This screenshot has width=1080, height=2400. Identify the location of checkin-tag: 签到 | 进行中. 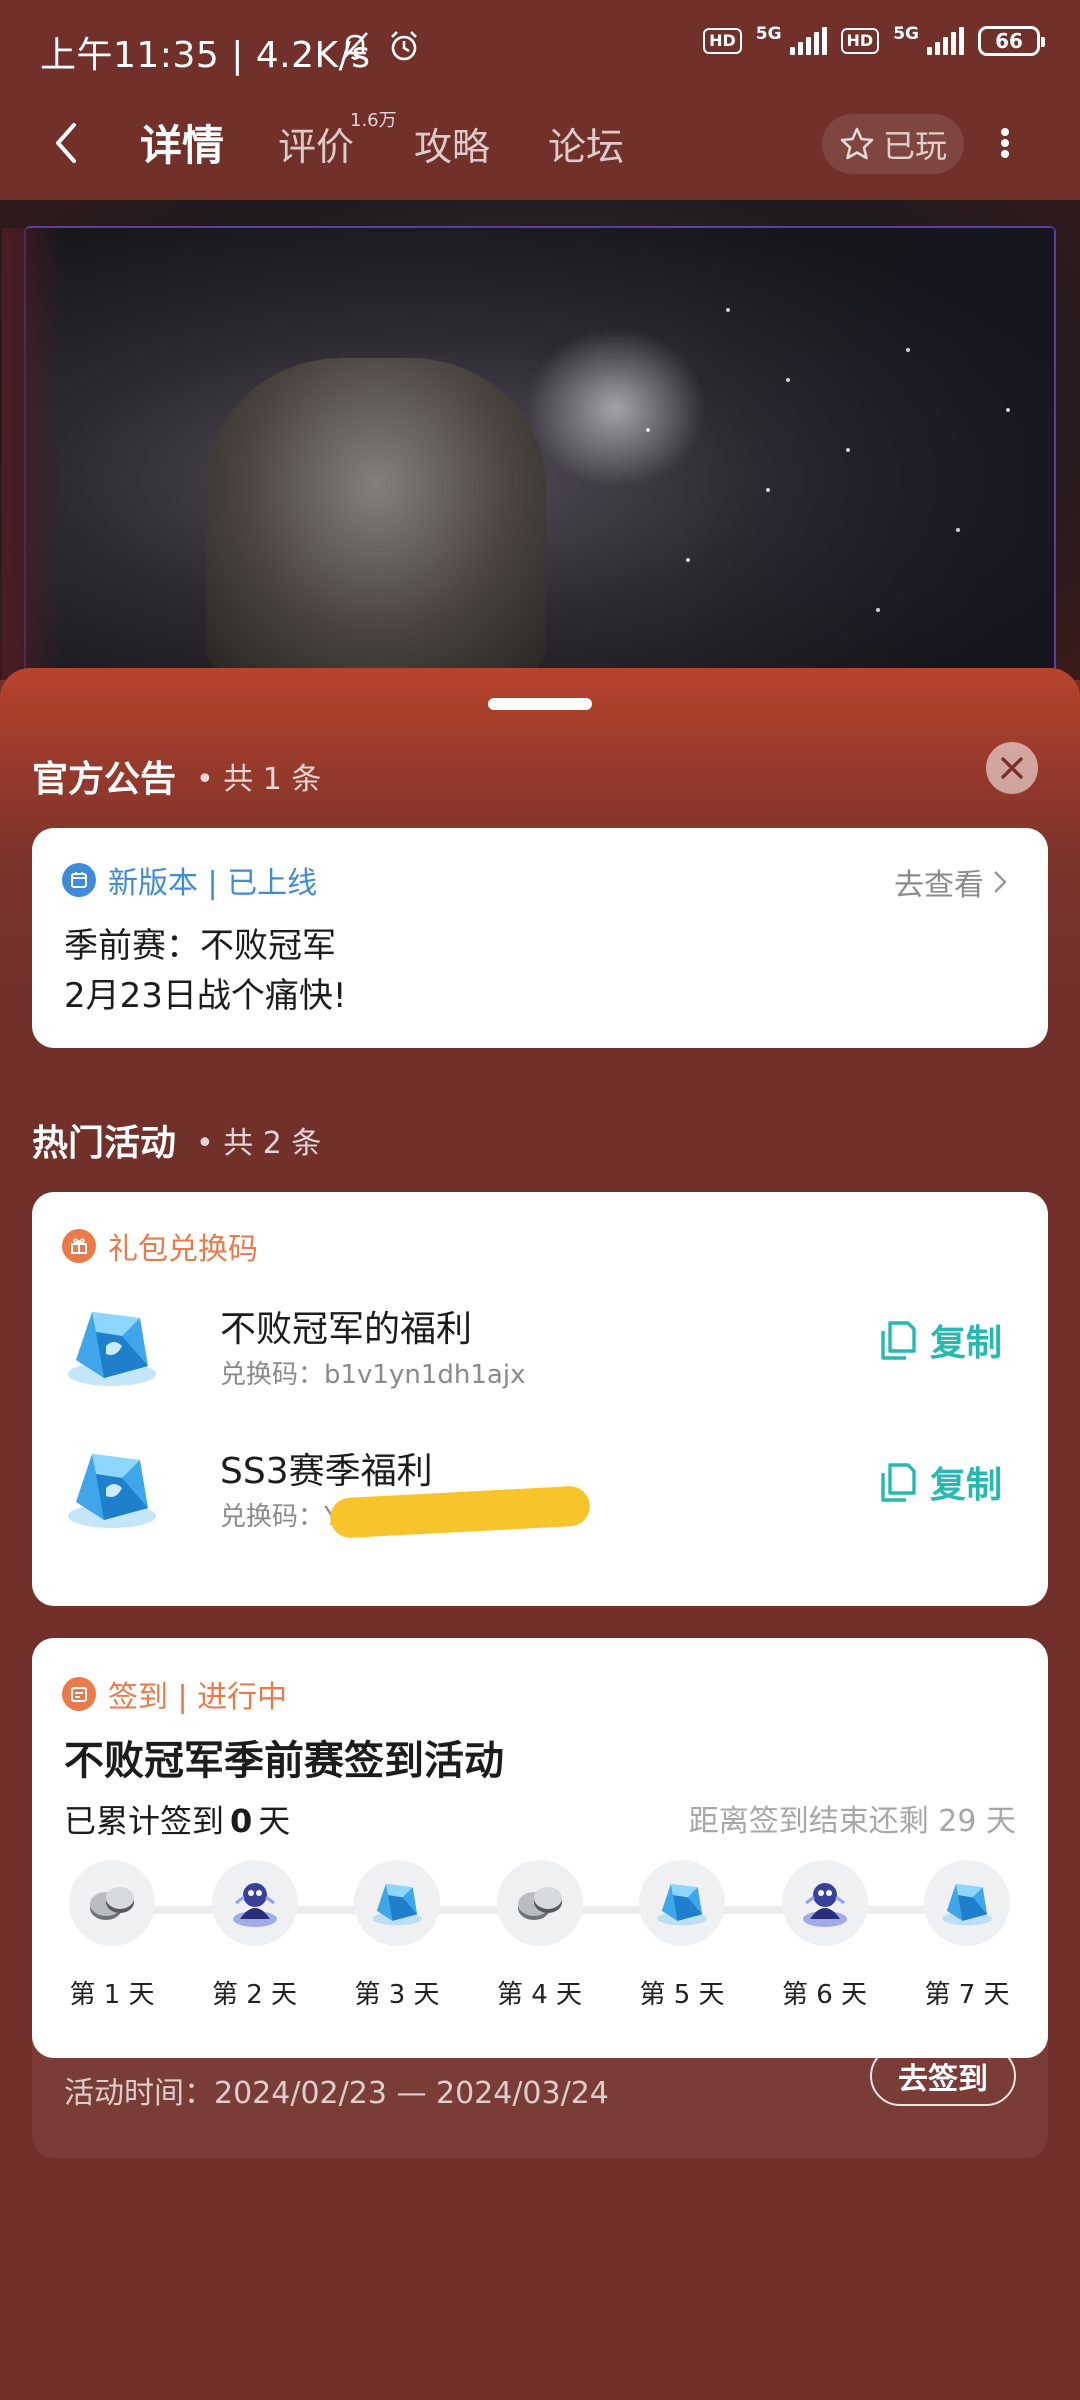
(174, 1694).